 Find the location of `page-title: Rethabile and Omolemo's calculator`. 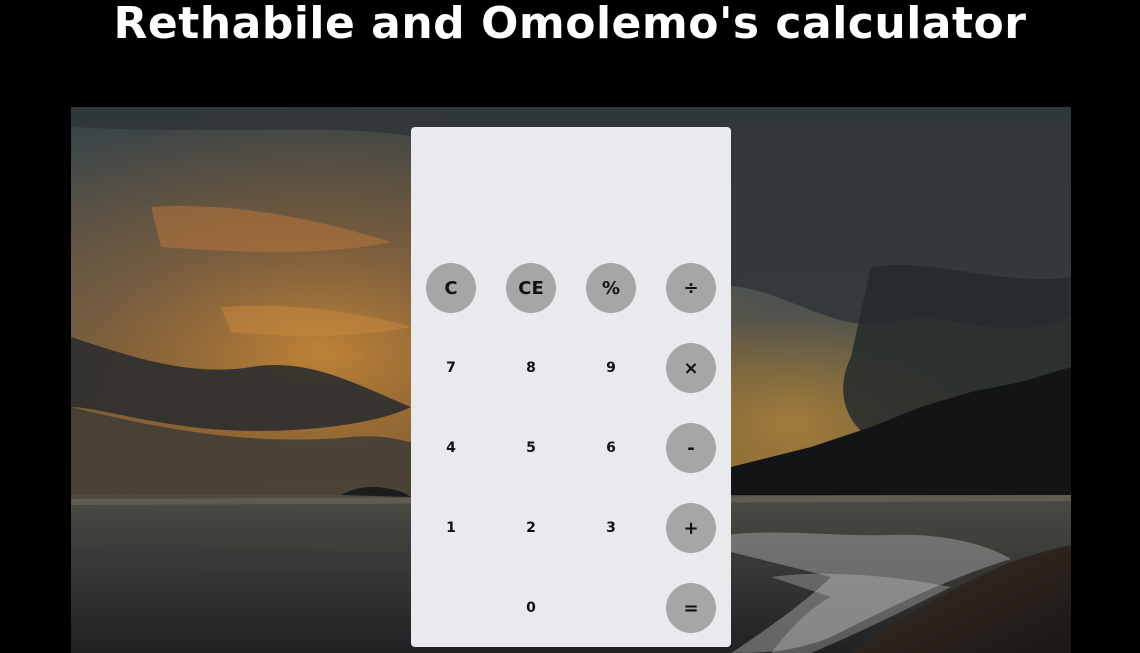

page-title: Rethabile and Omolemo's calculator is located at coordinates (570, 24).